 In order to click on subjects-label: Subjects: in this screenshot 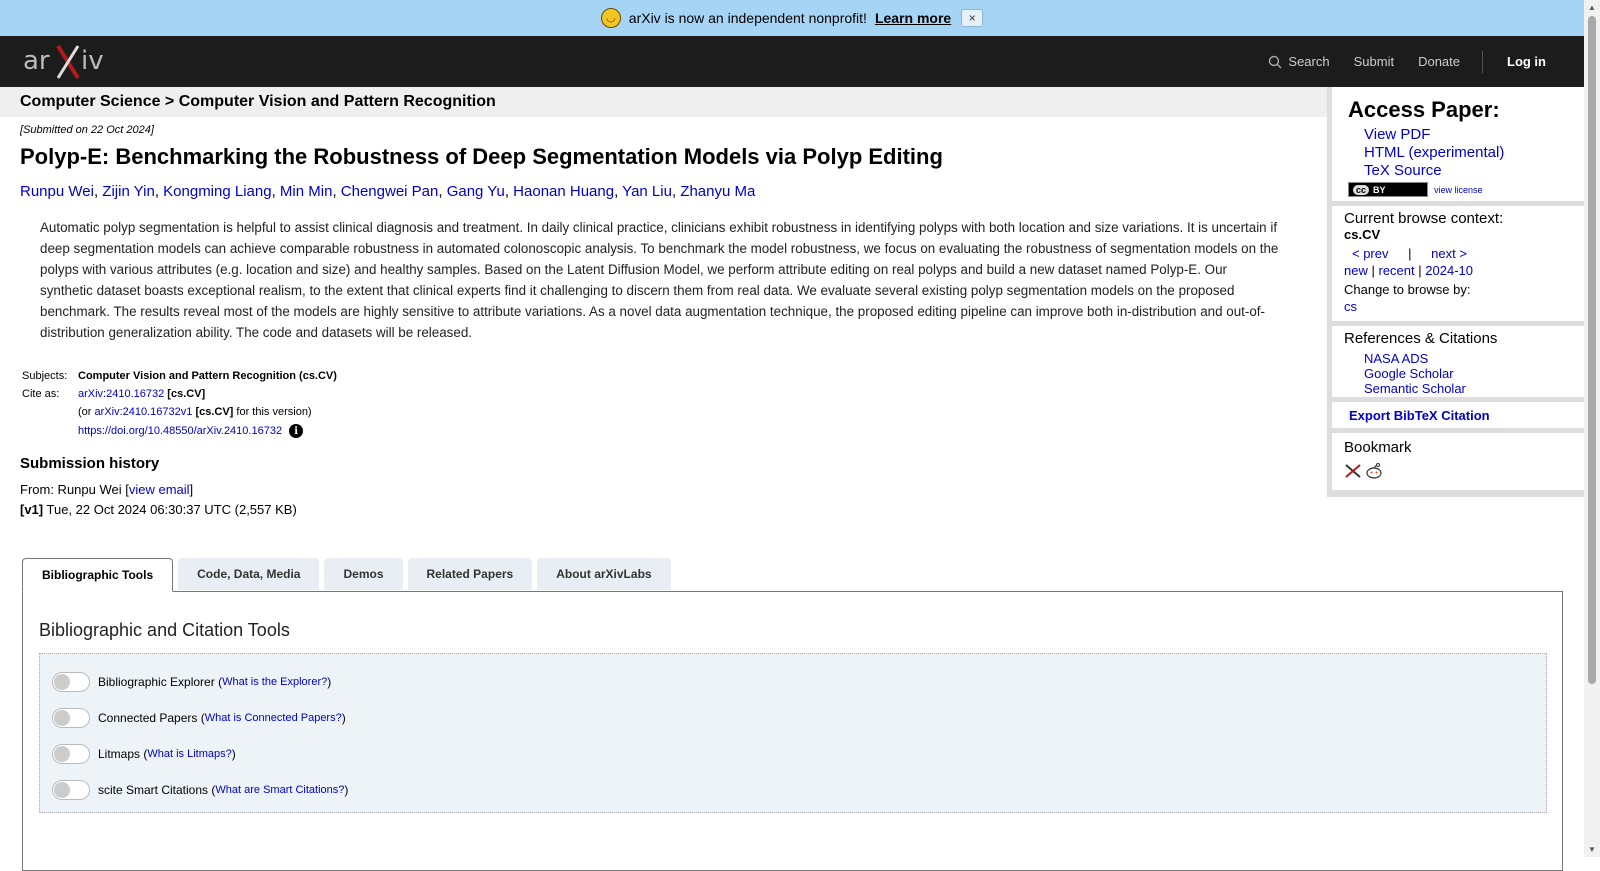, I will do `click(45, 376)`.